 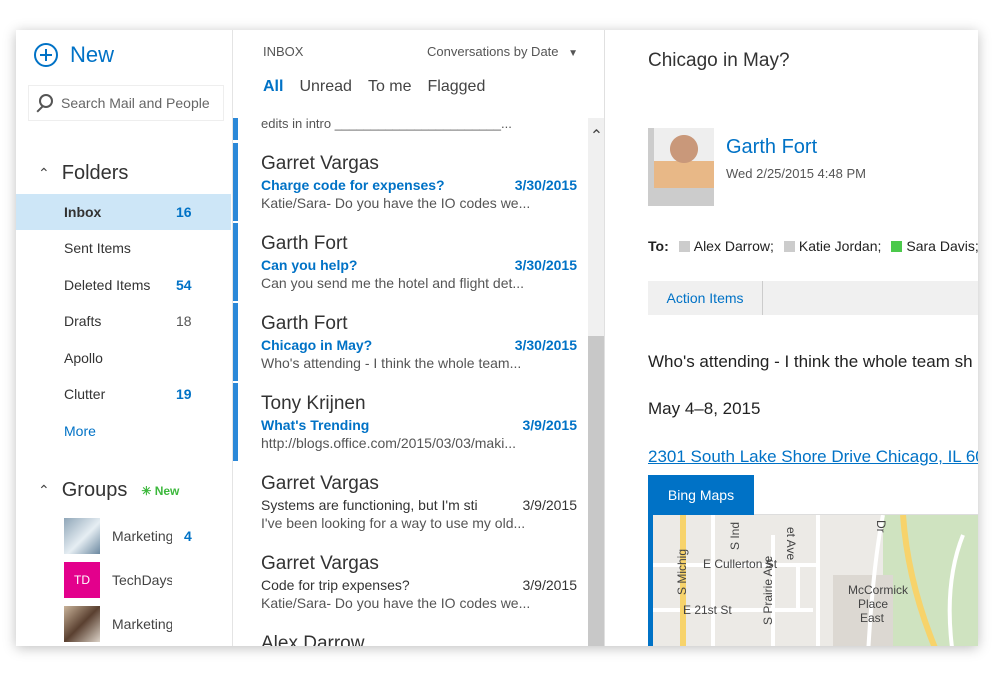 I want to click on addin-tabs: Action Items, so click(x=813, y=298).